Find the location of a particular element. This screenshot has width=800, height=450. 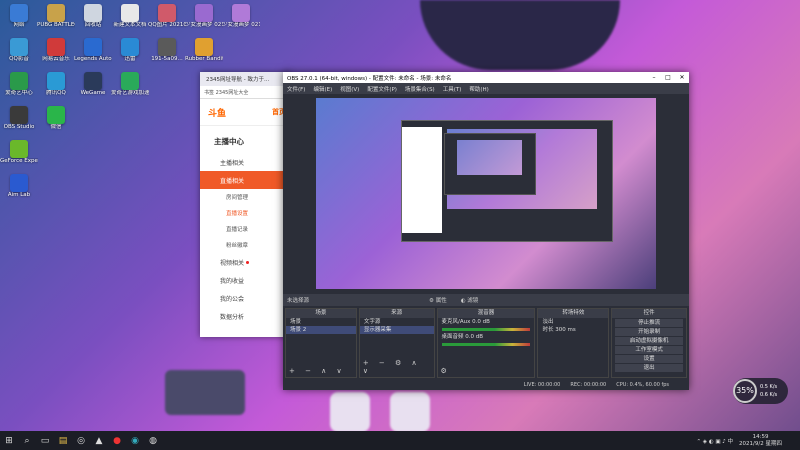

desktop-icon: 迅雷 is located at coordinates (130, 50).